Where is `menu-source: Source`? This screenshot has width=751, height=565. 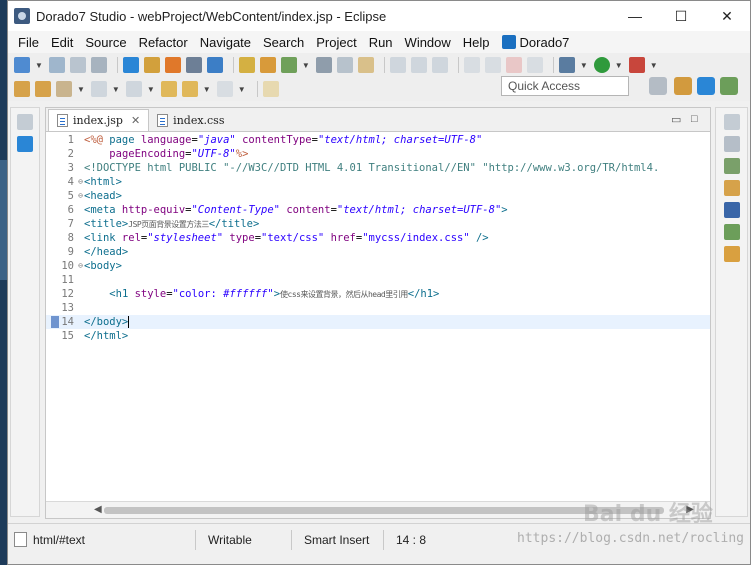 menu-source: Source is located at coordinates (105, 42).